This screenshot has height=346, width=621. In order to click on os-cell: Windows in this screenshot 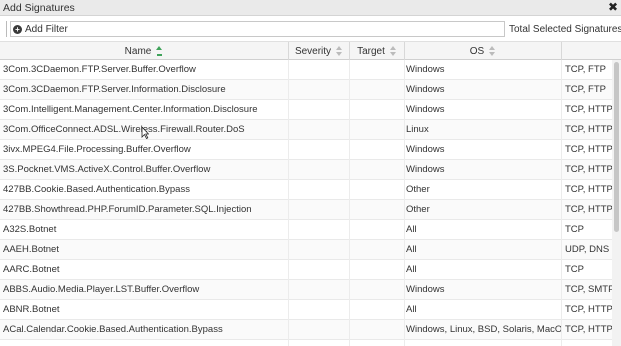, I will do `click(483, 70)`.